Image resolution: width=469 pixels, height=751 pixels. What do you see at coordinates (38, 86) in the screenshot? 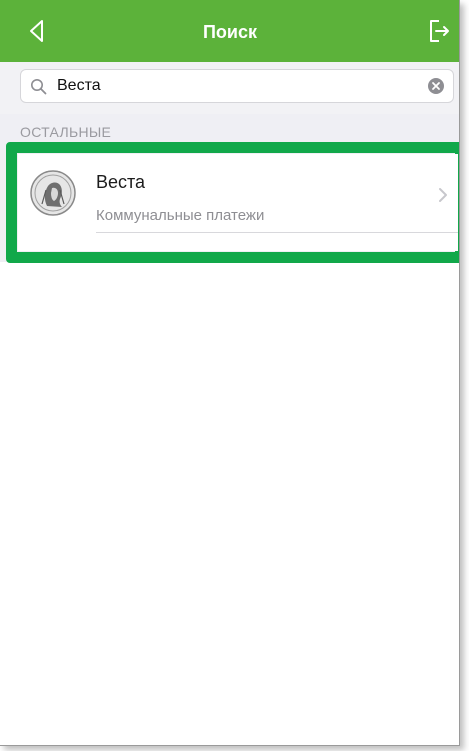
I see `search-icon` at bounding box center [38, 86].